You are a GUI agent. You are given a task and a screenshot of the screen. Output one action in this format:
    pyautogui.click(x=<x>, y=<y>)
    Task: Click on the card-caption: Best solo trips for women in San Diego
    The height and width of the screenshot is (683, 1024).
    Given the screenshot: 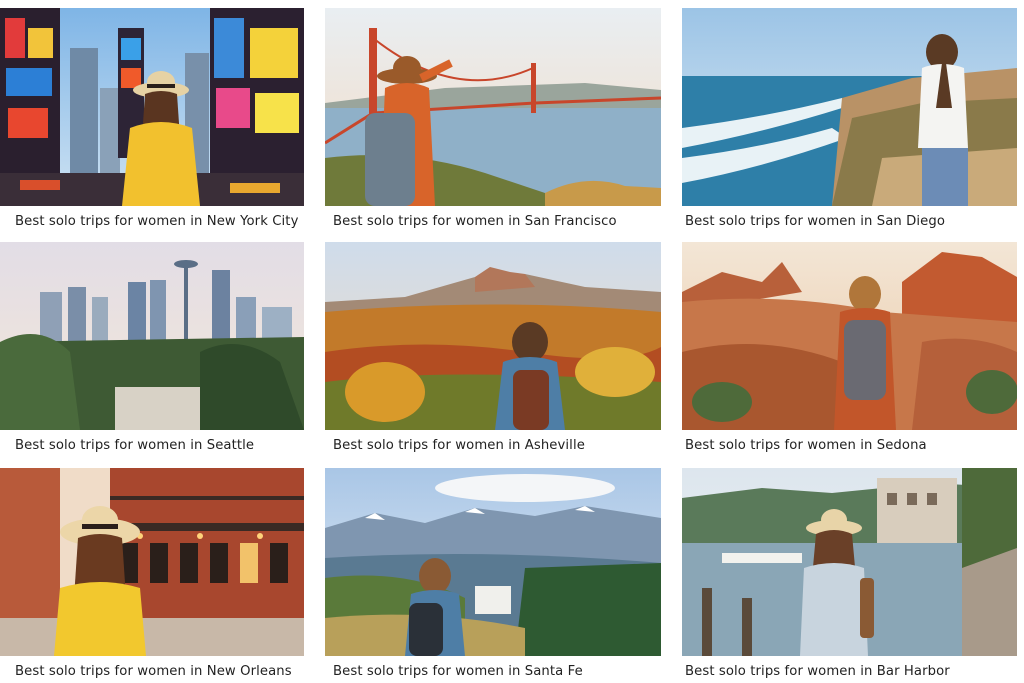 What is the action you would take?
    pyautogui.click(x=815, y=221)
    